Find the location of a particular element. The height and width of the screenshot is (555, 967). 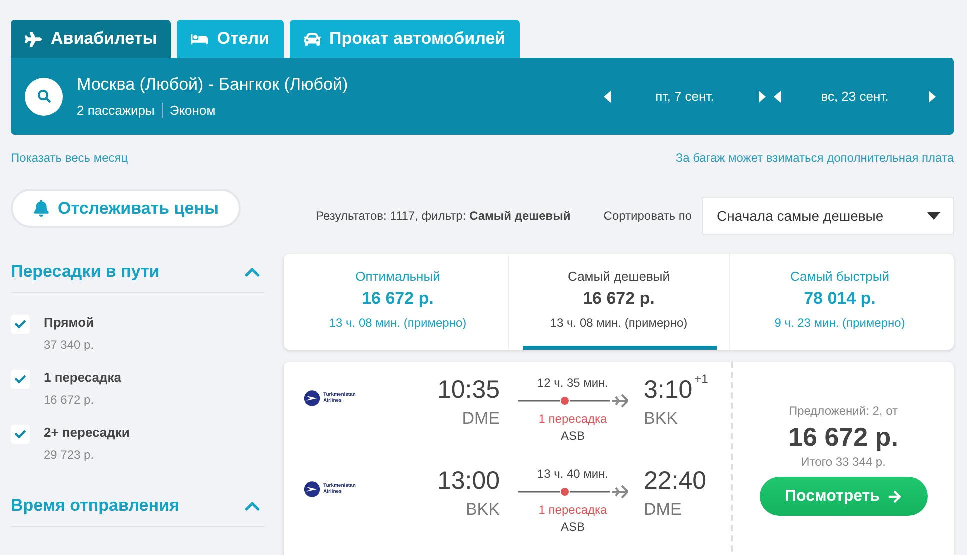

summary-title: Оптимальный is located at coordinates (398, 276).